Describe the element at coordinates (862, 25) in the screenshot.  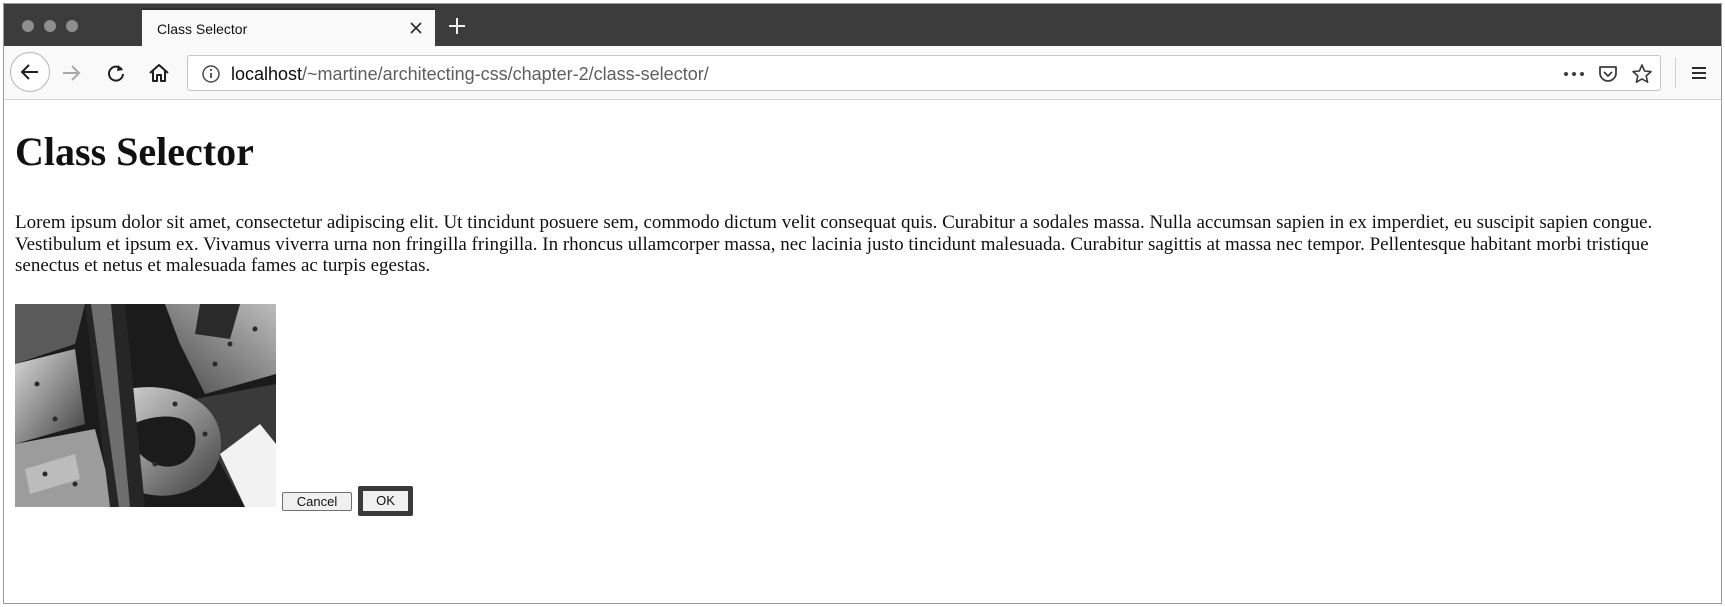
I see `tab-strip: Class Selector` at that location.